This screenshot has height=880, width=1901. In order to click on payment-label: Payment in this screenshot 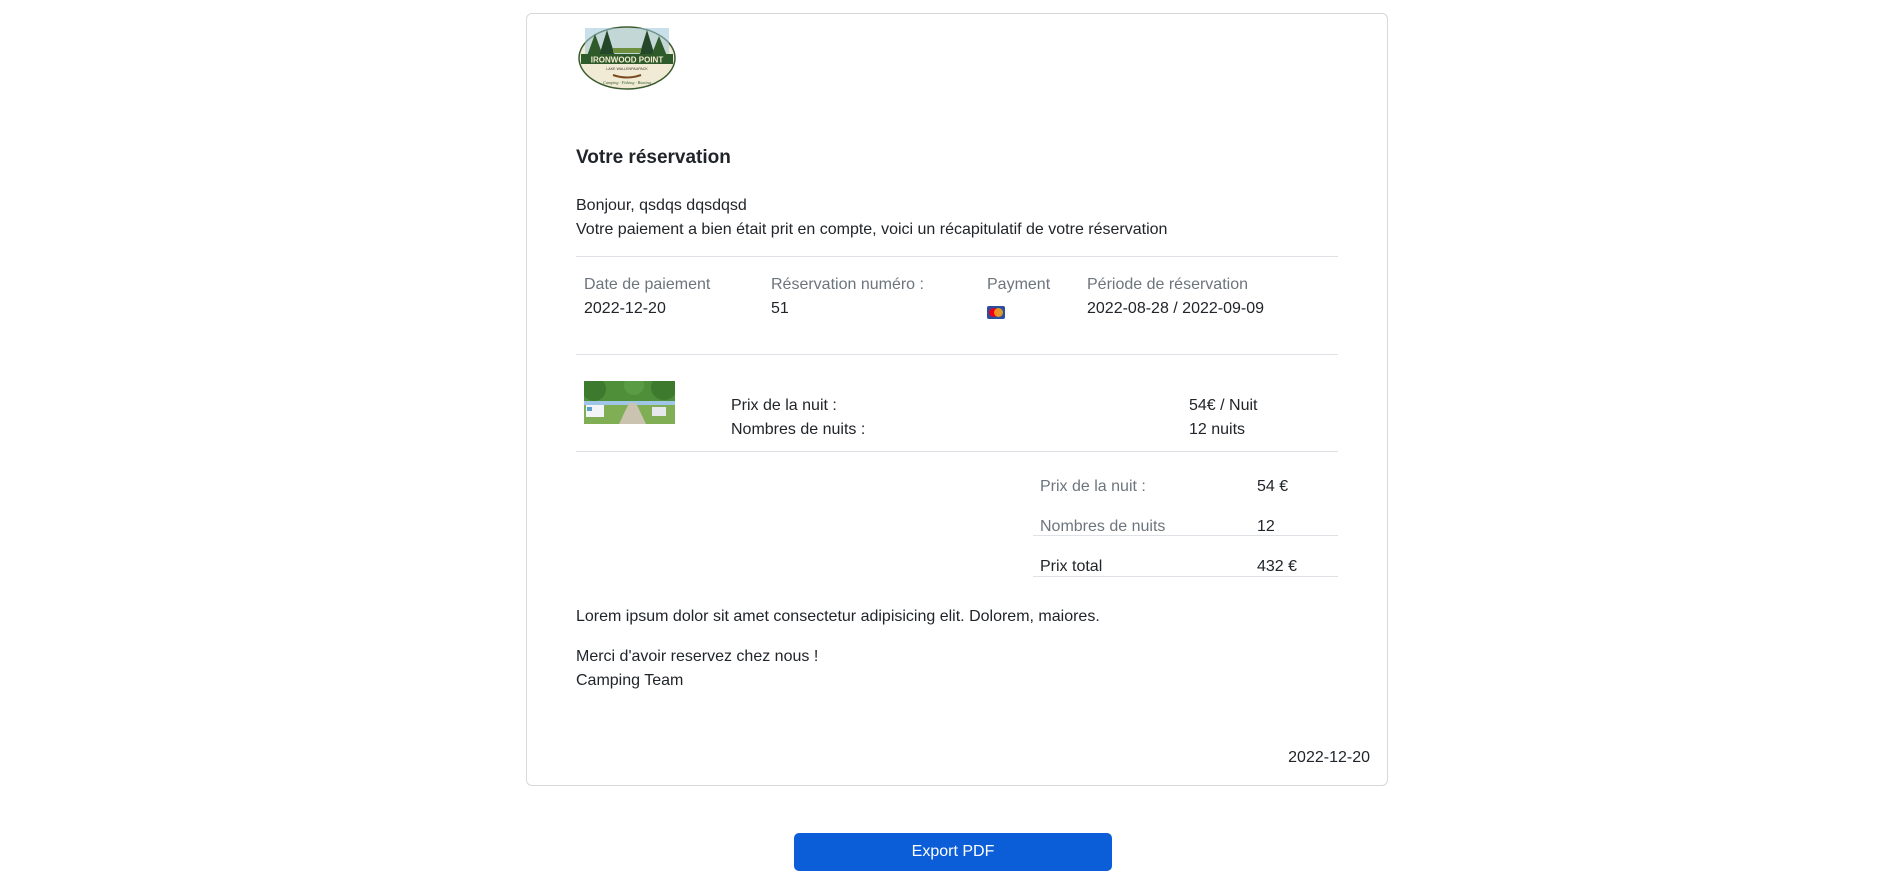, I will do `click(1019, 284)`.